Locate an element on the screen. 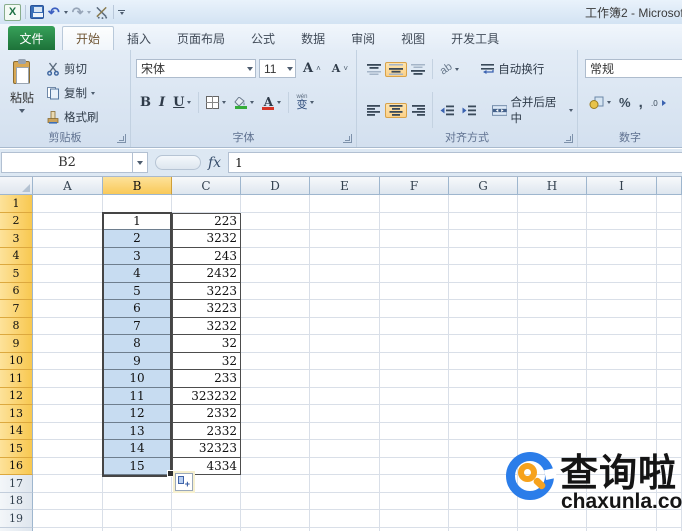 This screenshot has width=682, height=531. tools-icon is located at coordinates (102, 12).